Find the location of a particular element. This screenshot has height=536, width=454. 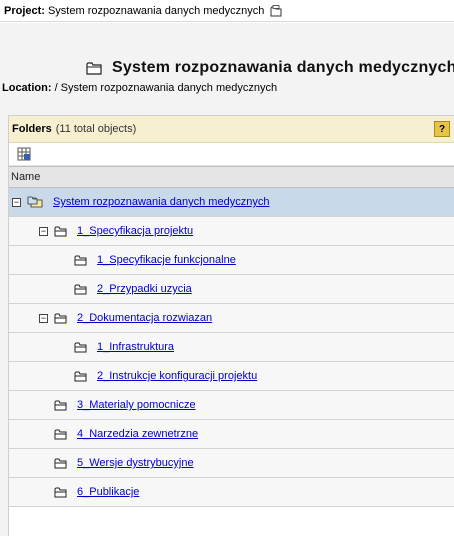

panel-title: Folders is located at coordinates (32, 129).